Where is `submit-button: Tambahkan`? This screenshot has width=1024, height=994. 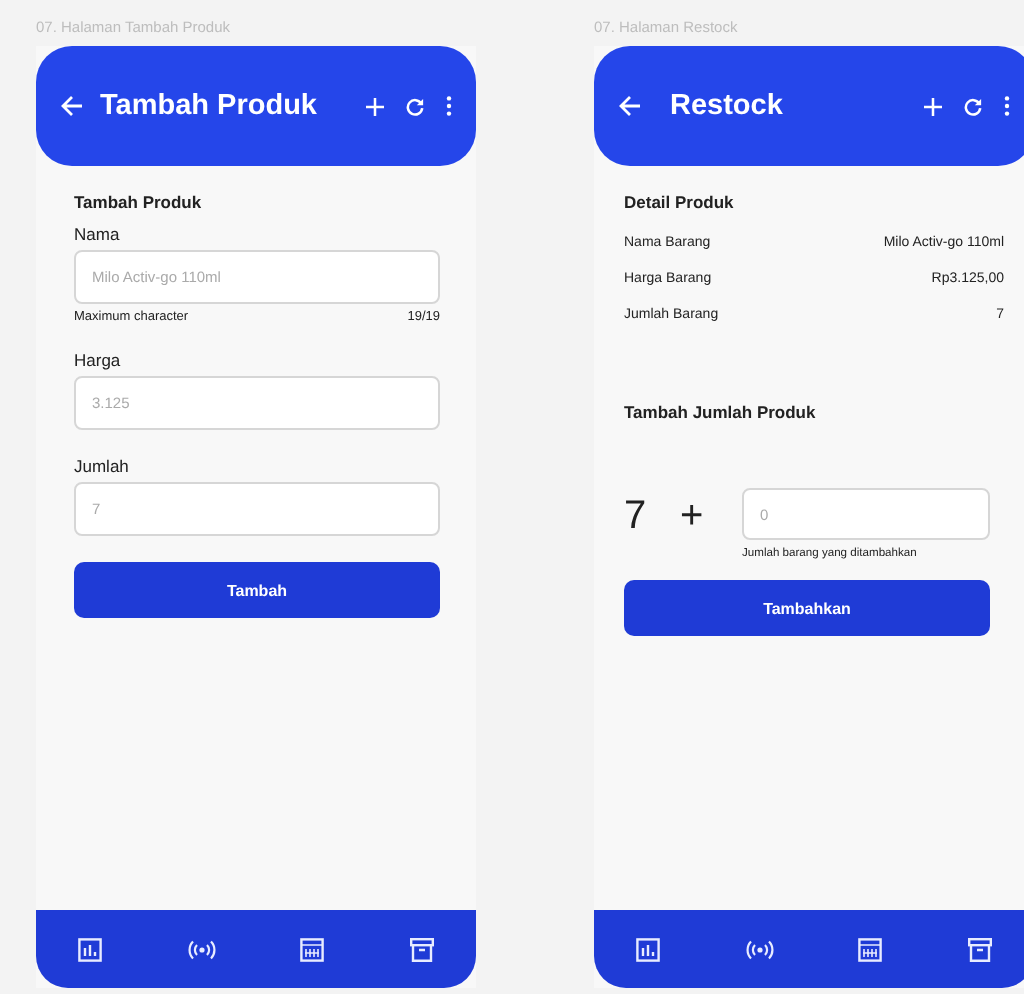 submit-button: Tambahkan is located at coordinates (807, 608).